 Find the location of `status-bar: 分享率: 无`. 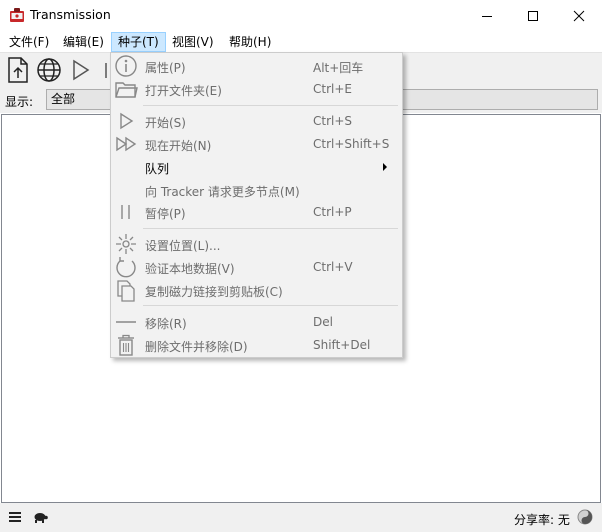

status-bar: 分享率: 无 is located at coordinates (301, 517).